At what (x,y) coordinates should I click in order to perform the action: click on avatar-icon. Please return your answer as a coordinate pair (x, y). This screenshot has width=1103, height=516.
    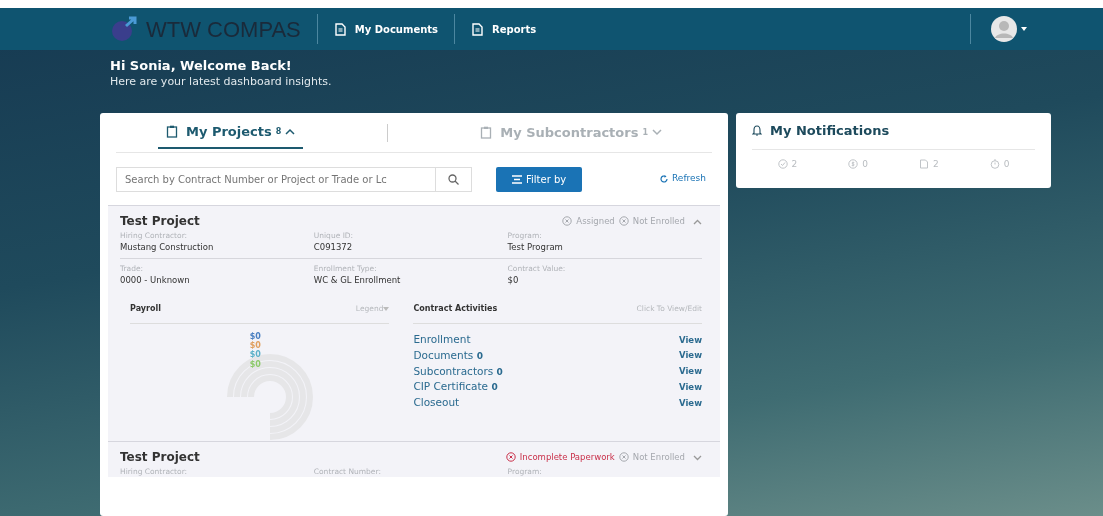
    Looking at the image, I should click on (1004, 29).